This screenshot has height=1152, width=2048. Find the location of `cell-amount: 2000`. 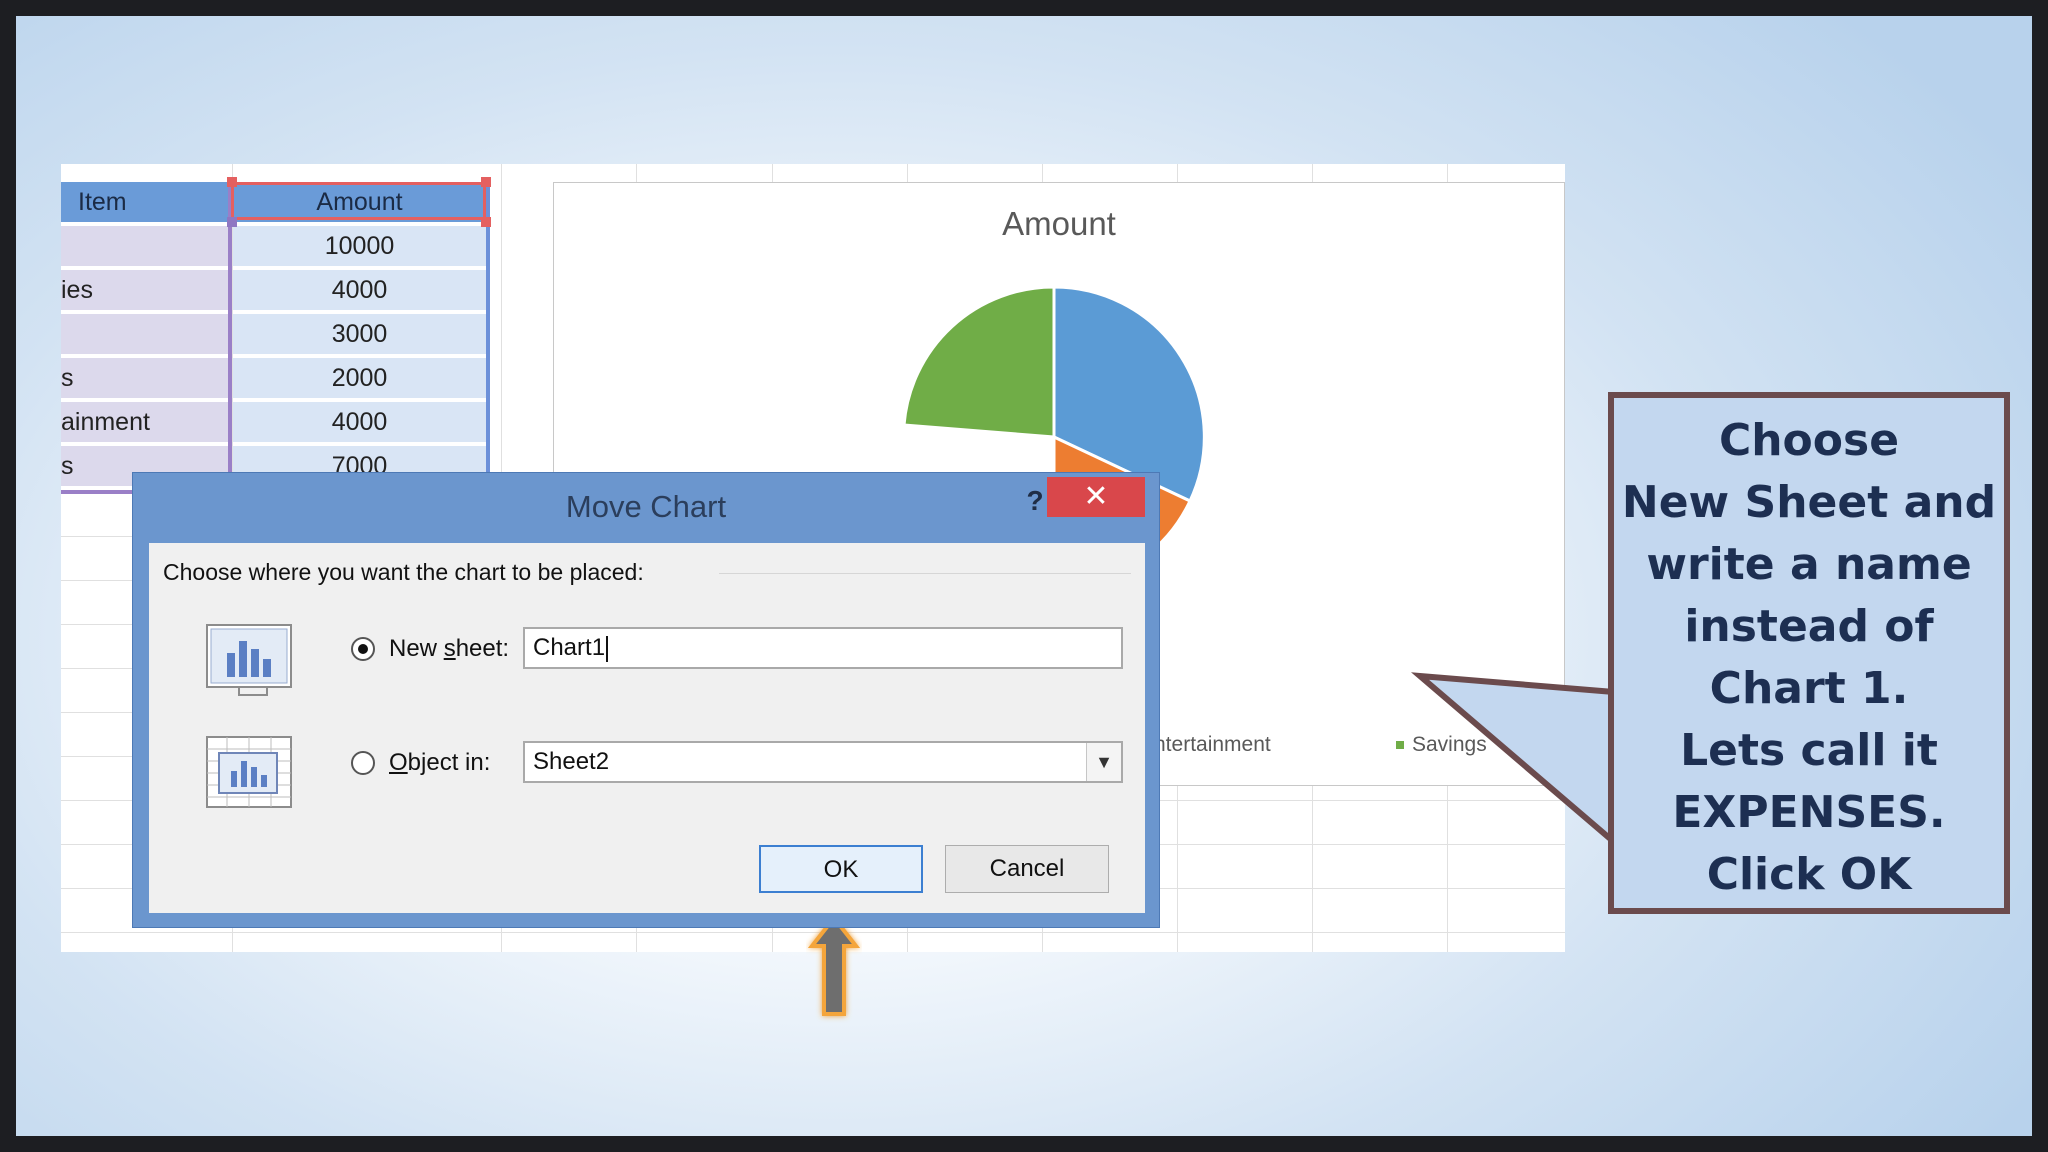

cell-amount: 2000 is located at coordinates (359, 378).